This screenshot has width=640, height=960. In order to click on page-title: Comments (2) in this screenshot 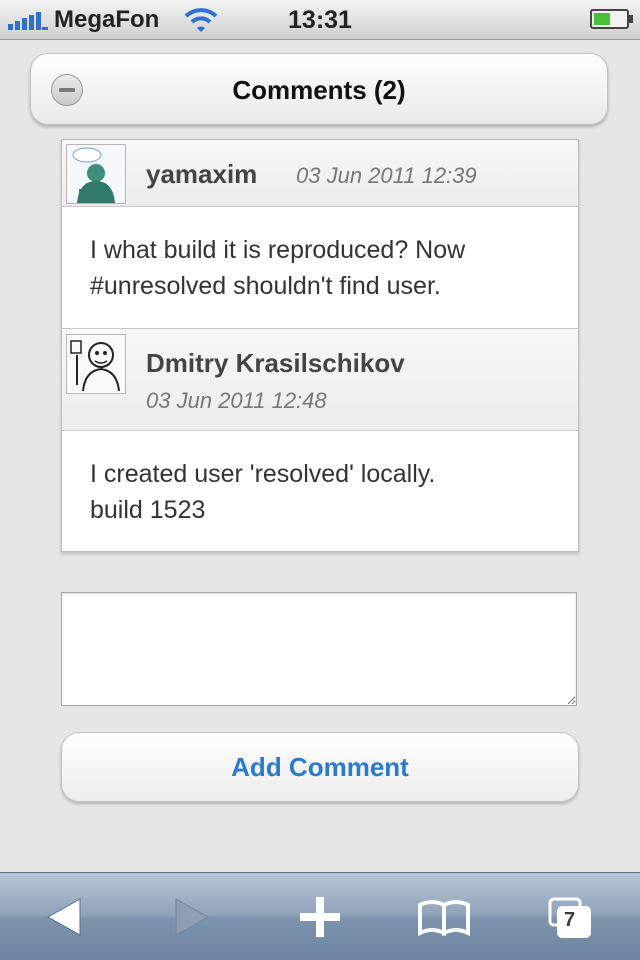, I will do `click(319, 90)`.